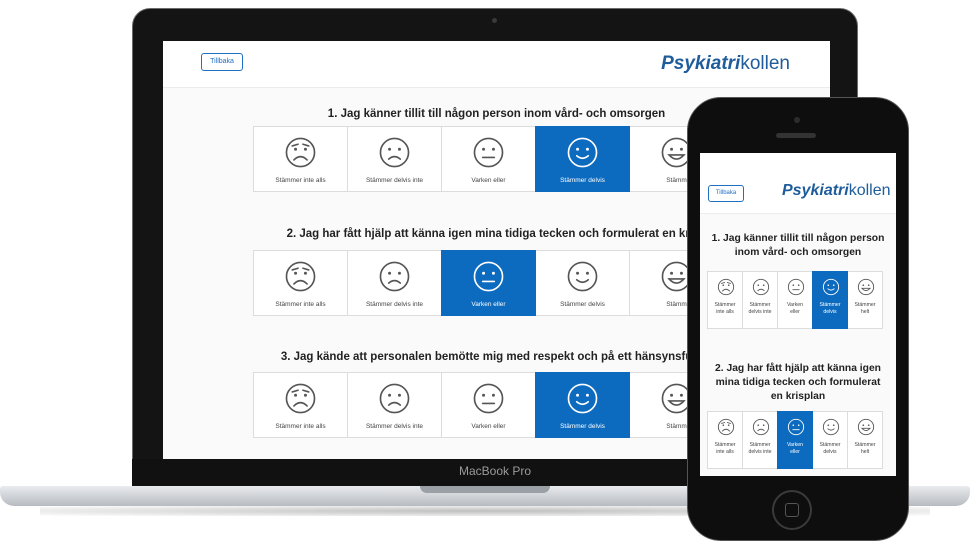  I want to click on q1-option-1: Stämmer inte alls, so click(300, 159).